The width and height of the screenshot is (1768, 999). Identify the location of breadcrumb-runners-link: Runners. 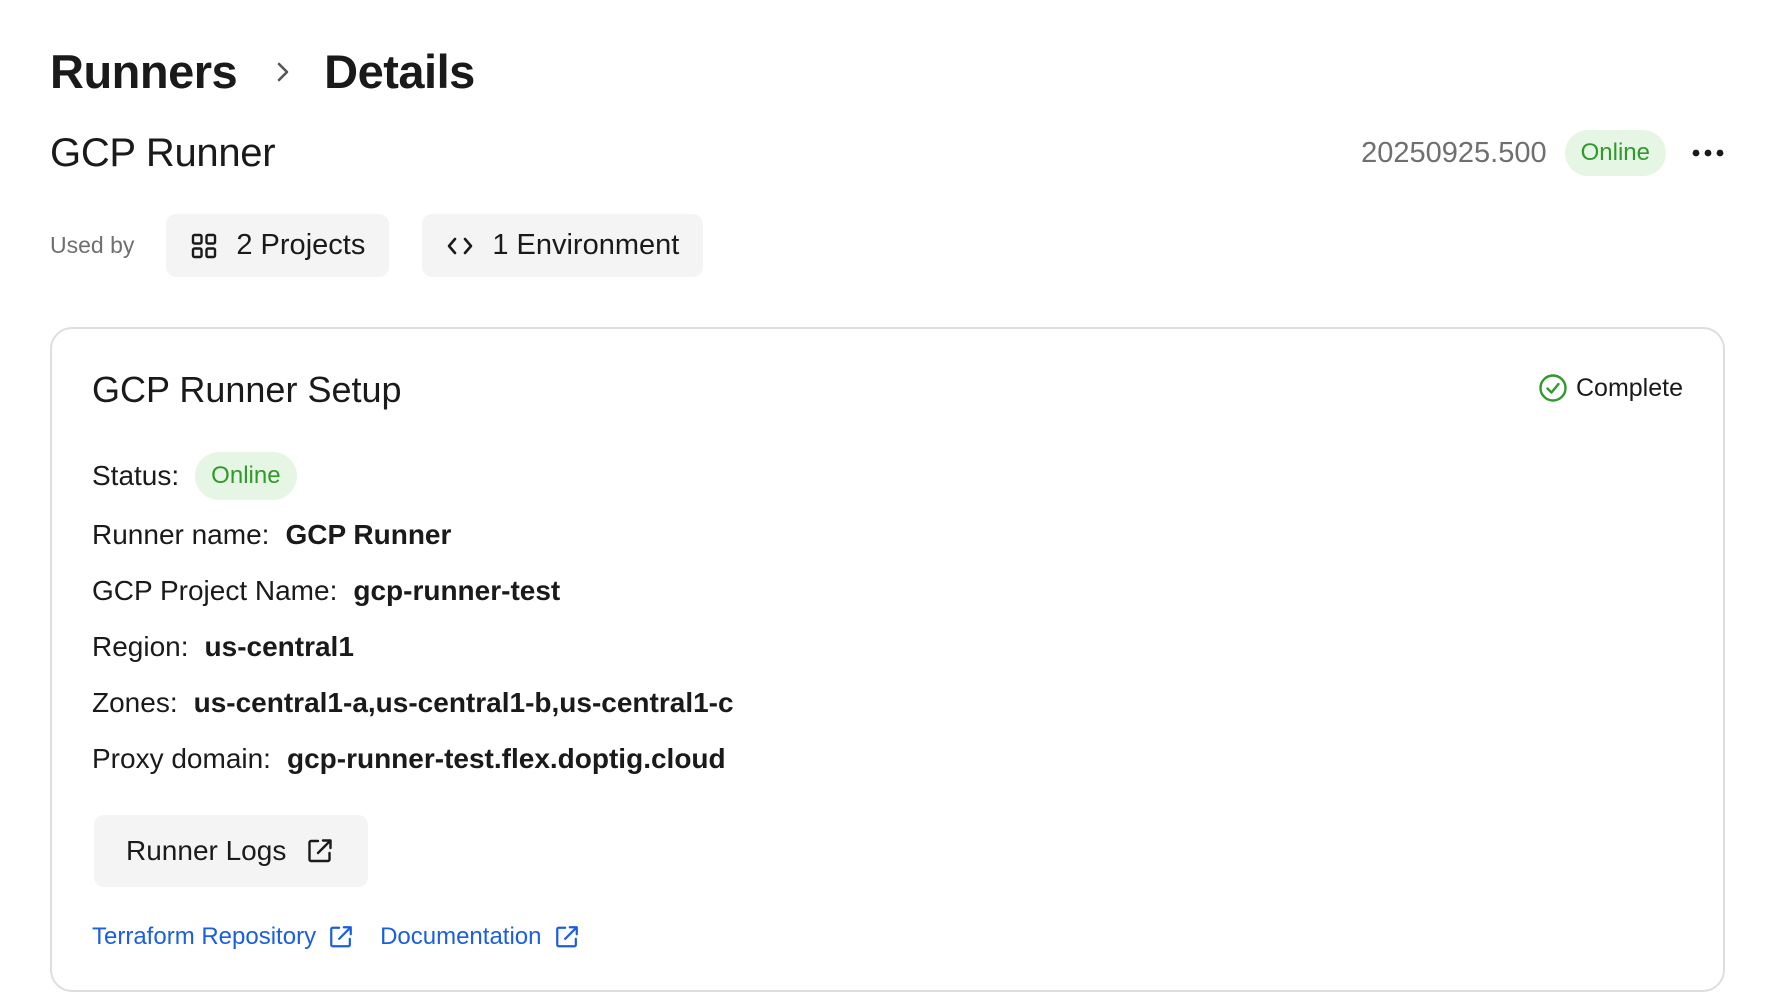
(144, 71).